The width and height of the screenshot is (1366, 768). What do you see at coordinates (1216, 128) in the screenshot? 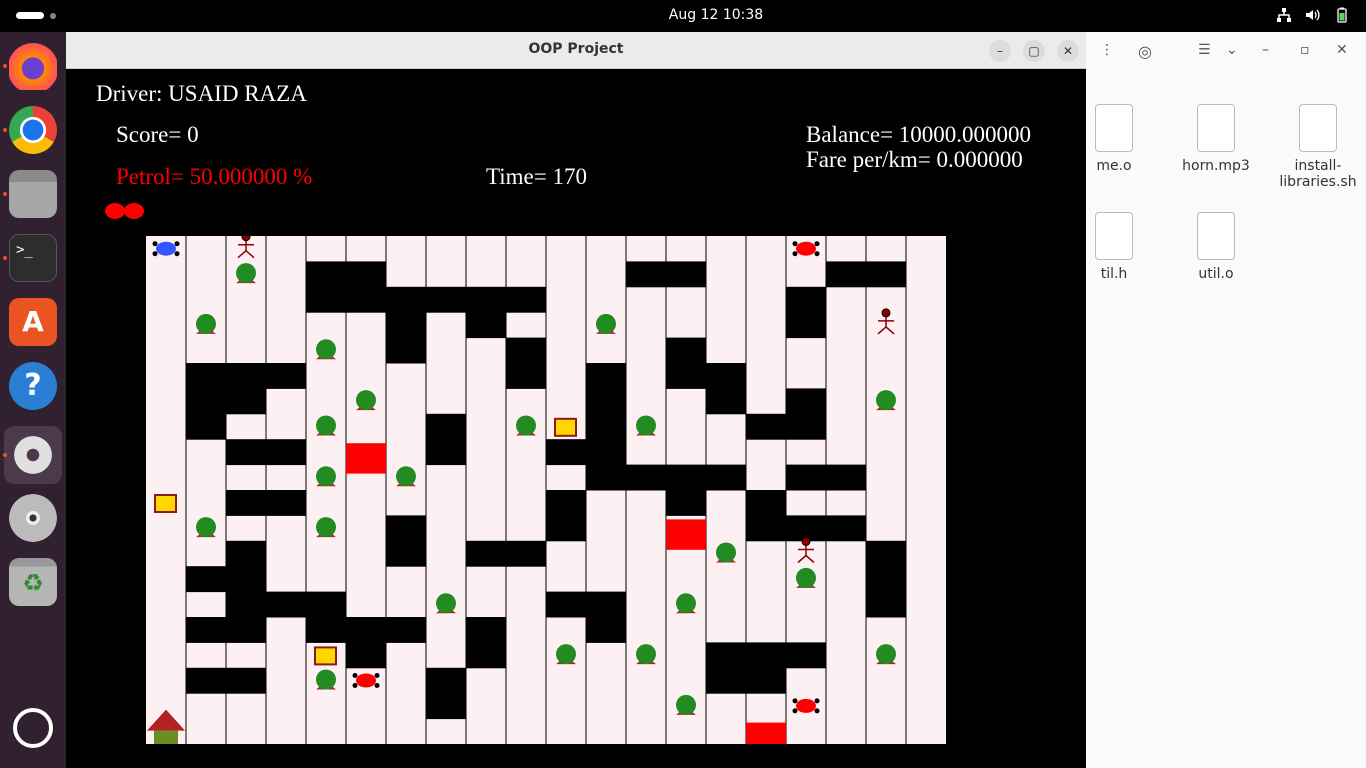
I see `audio-file-icon` at bounding box center [1216, 128].